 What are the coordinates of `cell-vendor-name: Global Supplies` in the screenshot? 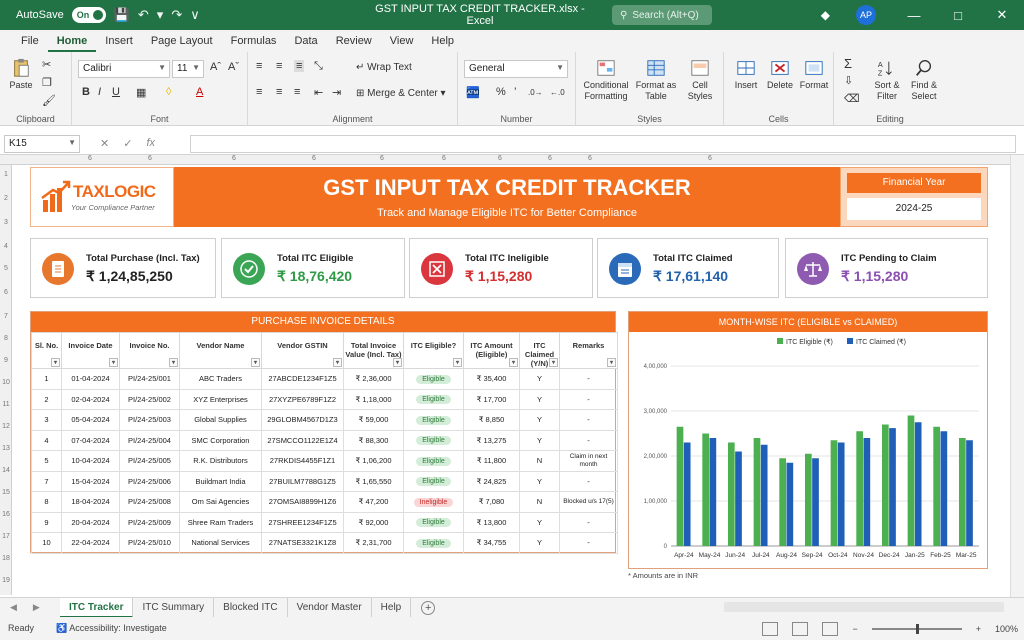 It's located at (220, 420).